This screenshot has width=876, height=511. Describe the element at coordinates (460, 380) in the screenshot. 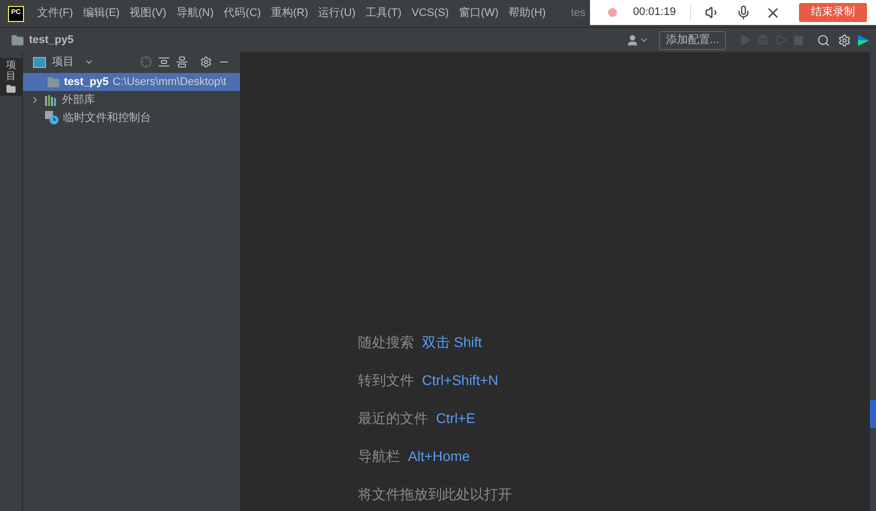

I see `shortcut-text: Ctrl+Shift+N` at that location.